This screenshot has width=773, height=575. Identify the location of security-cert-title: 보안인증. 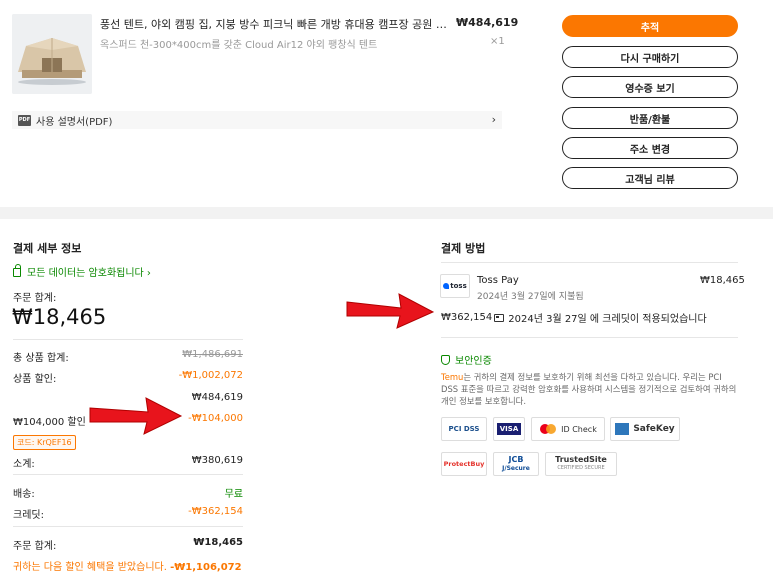
(466, 359).